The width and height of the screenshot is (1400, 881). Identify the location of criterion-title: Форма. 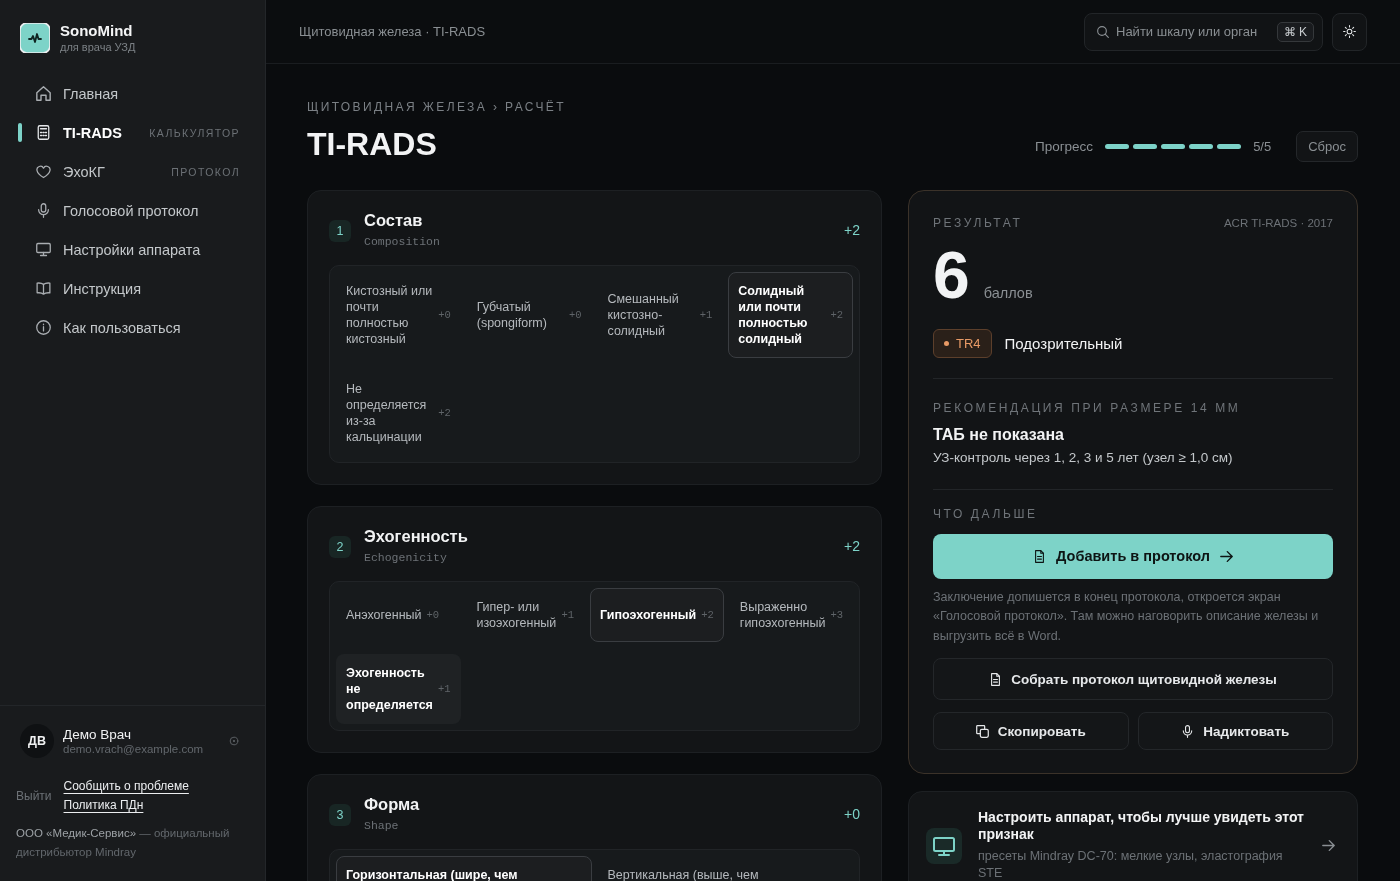
(392, 804).